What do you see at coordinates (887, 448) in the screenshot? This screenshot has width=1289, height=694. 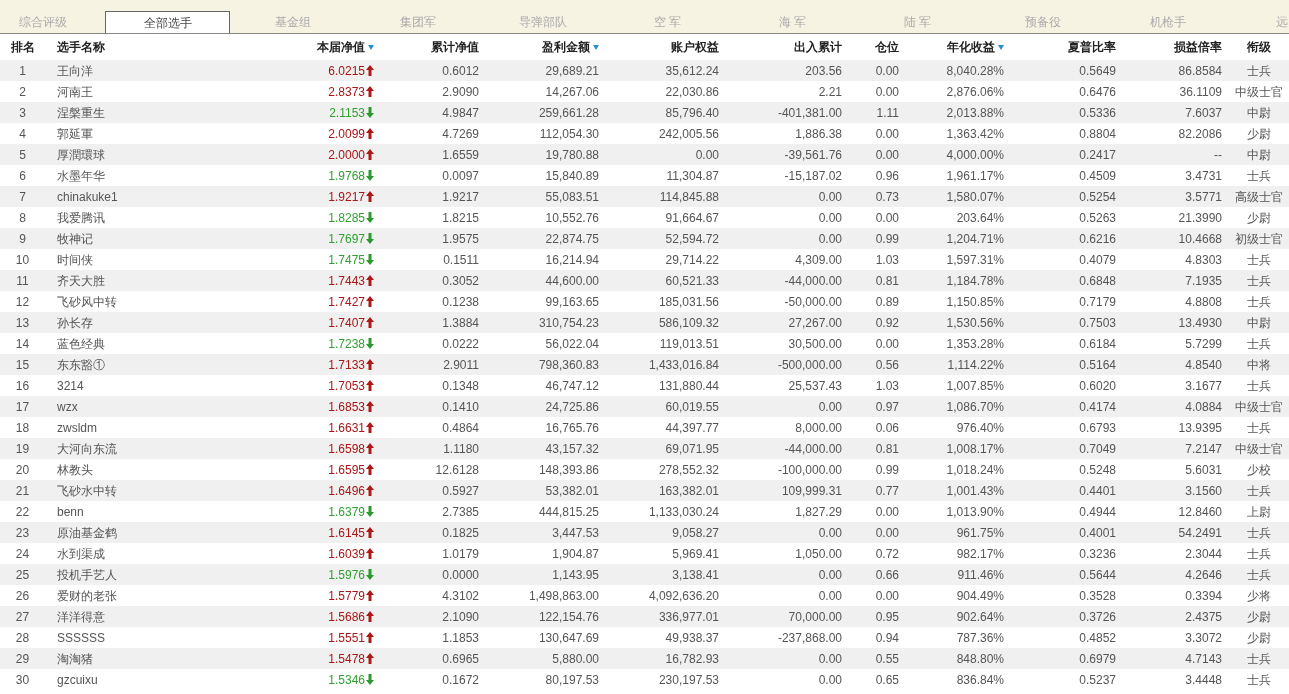 I see `position-cell: 0.81` at bounding box center [887, 448].